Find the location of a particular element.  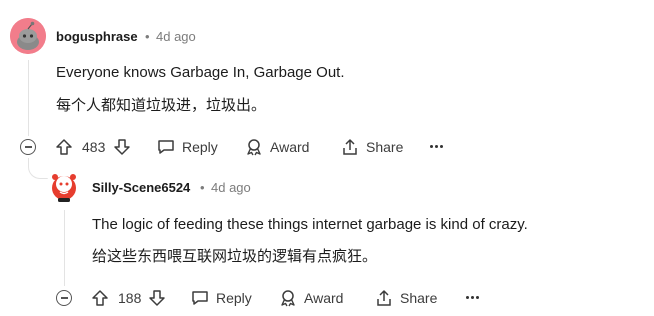

thread-line is located at coordinates (28, 98).